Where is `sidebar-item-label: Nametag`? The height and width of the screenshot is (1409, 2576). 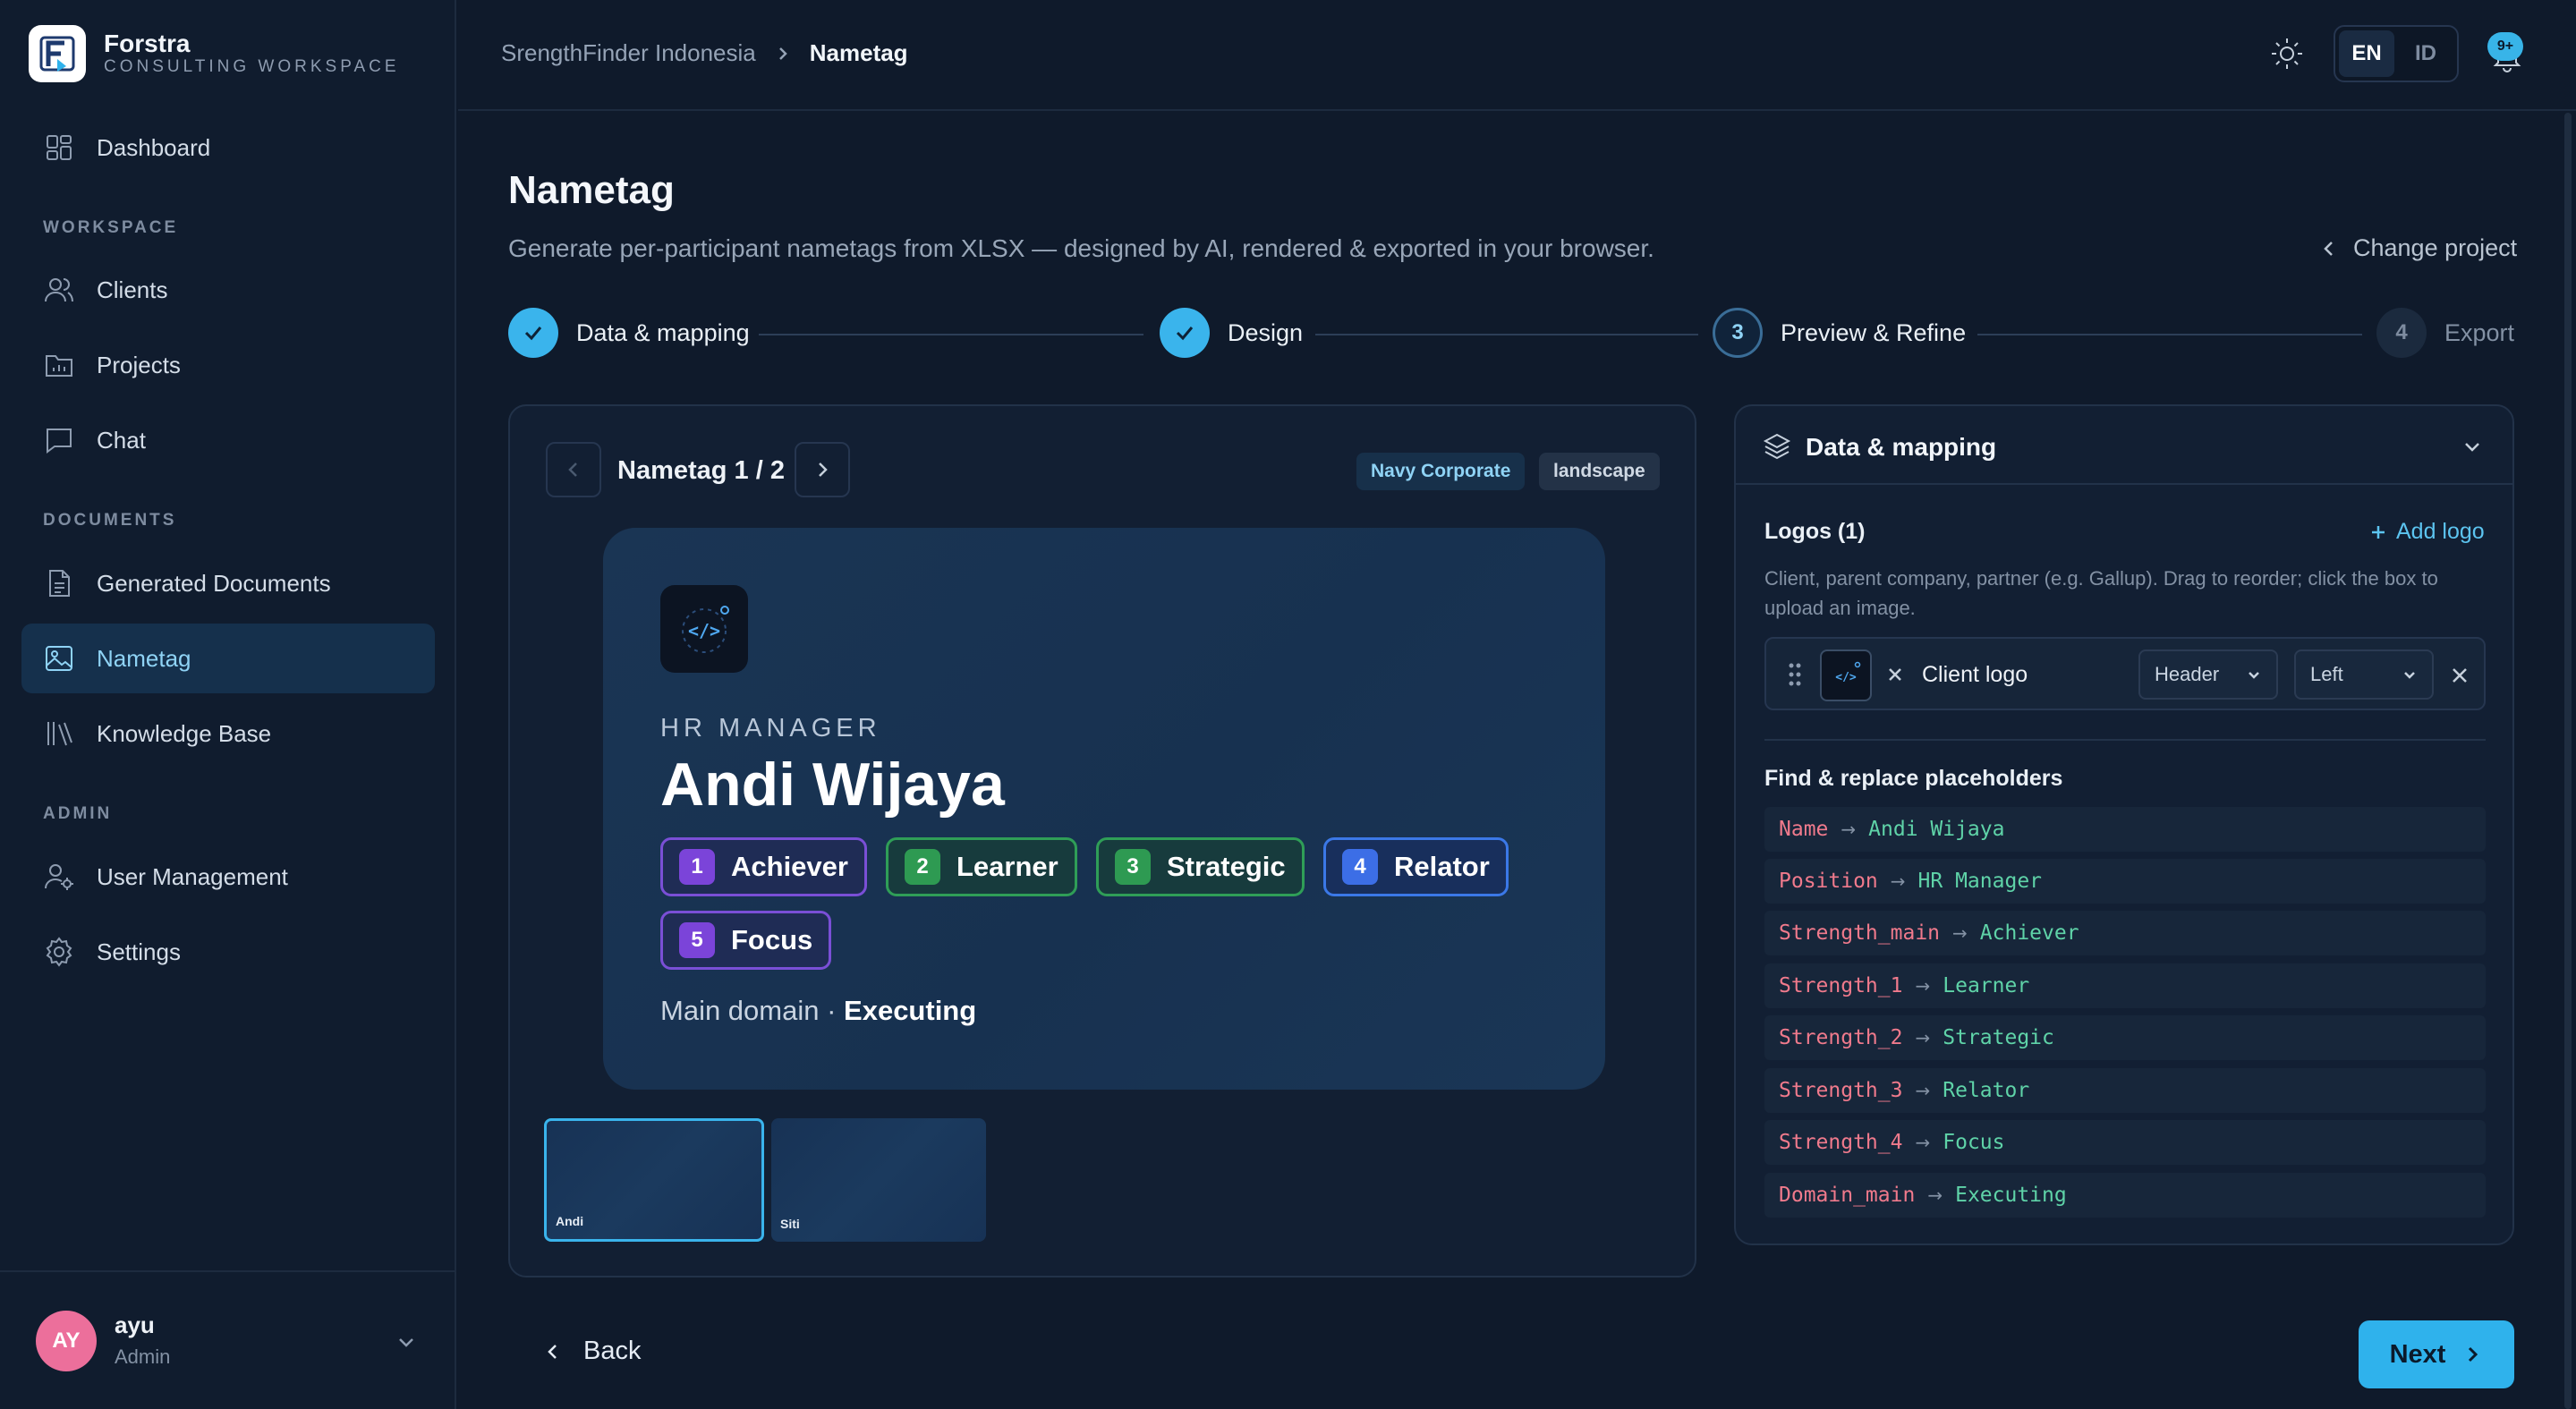 sidebar-item-label: Nametag is located at coordinates (144, 658).